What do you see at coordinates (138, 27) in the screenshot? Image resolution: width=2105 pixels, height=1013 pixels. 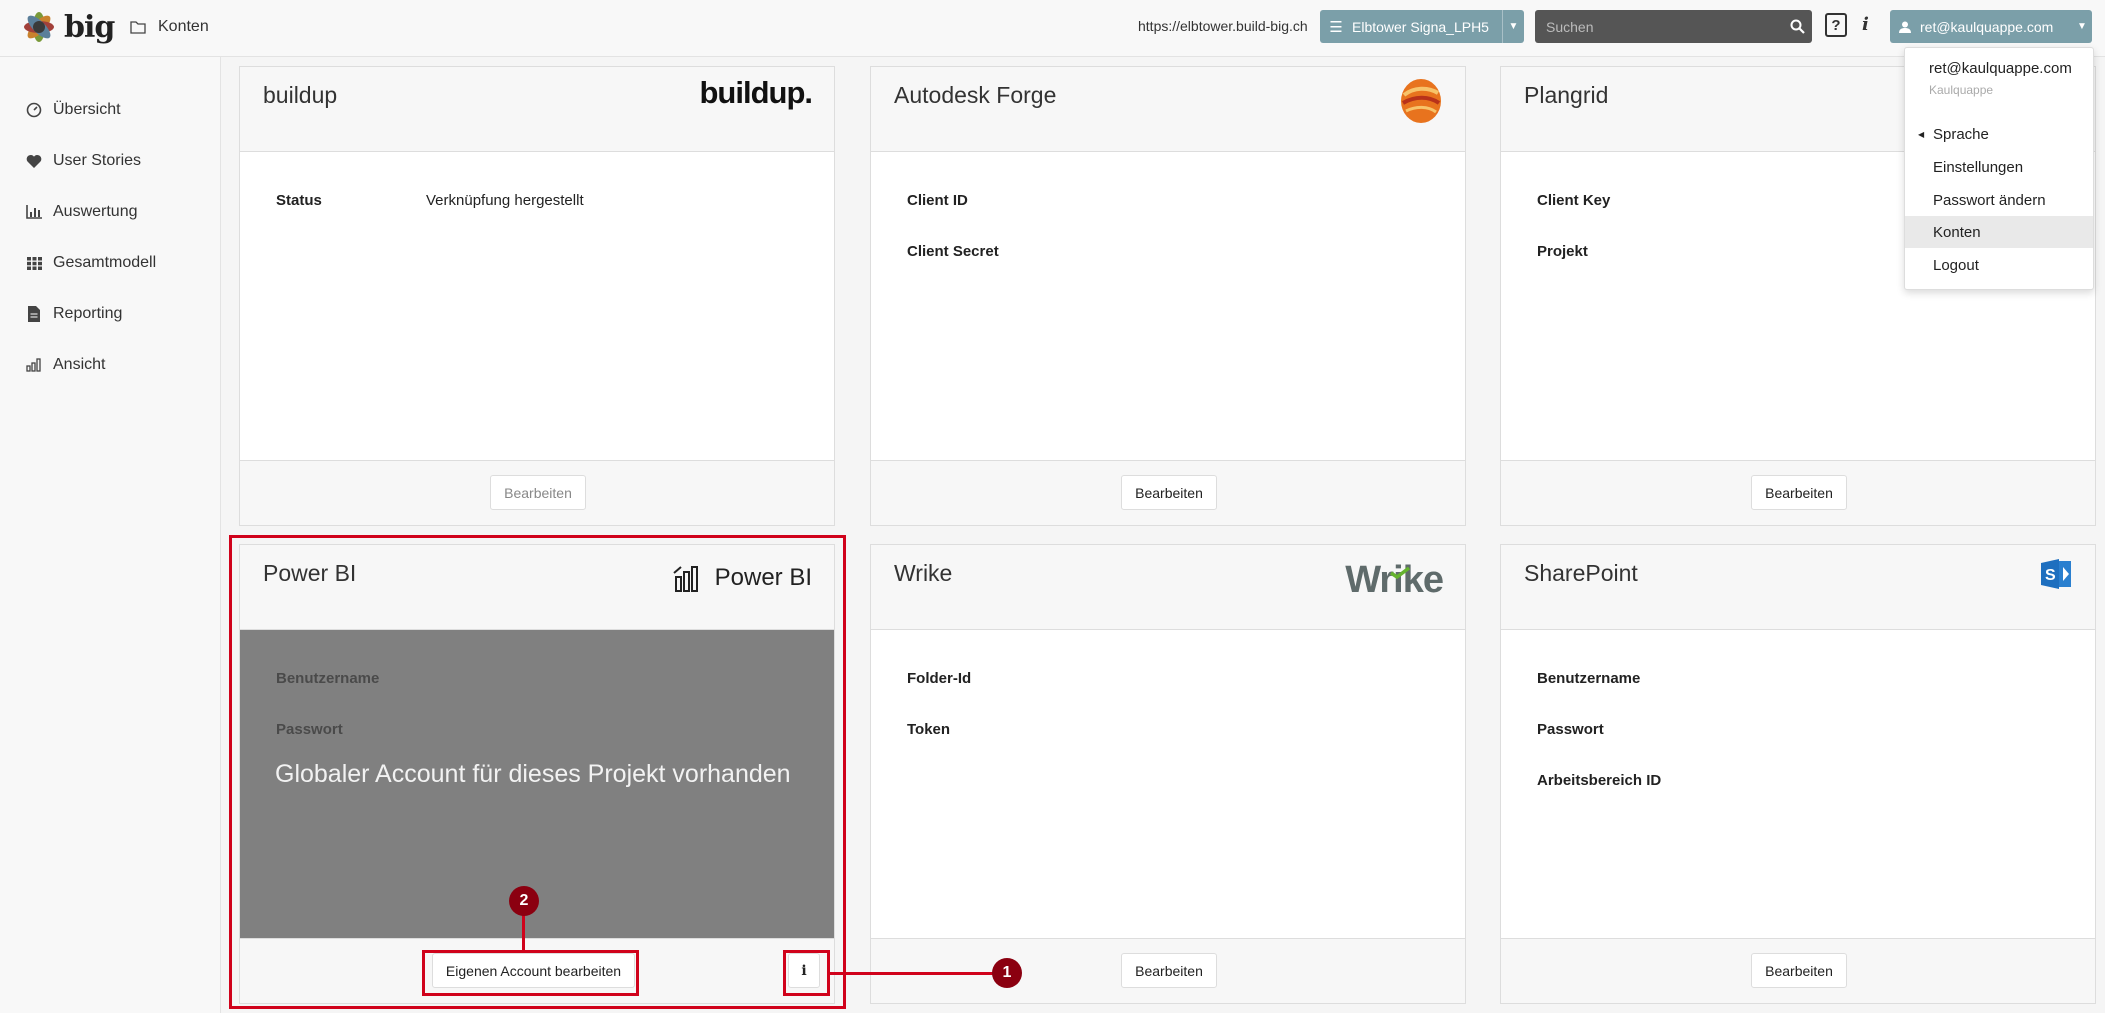 I see `folder-icon` at bounding box center [138, 27].